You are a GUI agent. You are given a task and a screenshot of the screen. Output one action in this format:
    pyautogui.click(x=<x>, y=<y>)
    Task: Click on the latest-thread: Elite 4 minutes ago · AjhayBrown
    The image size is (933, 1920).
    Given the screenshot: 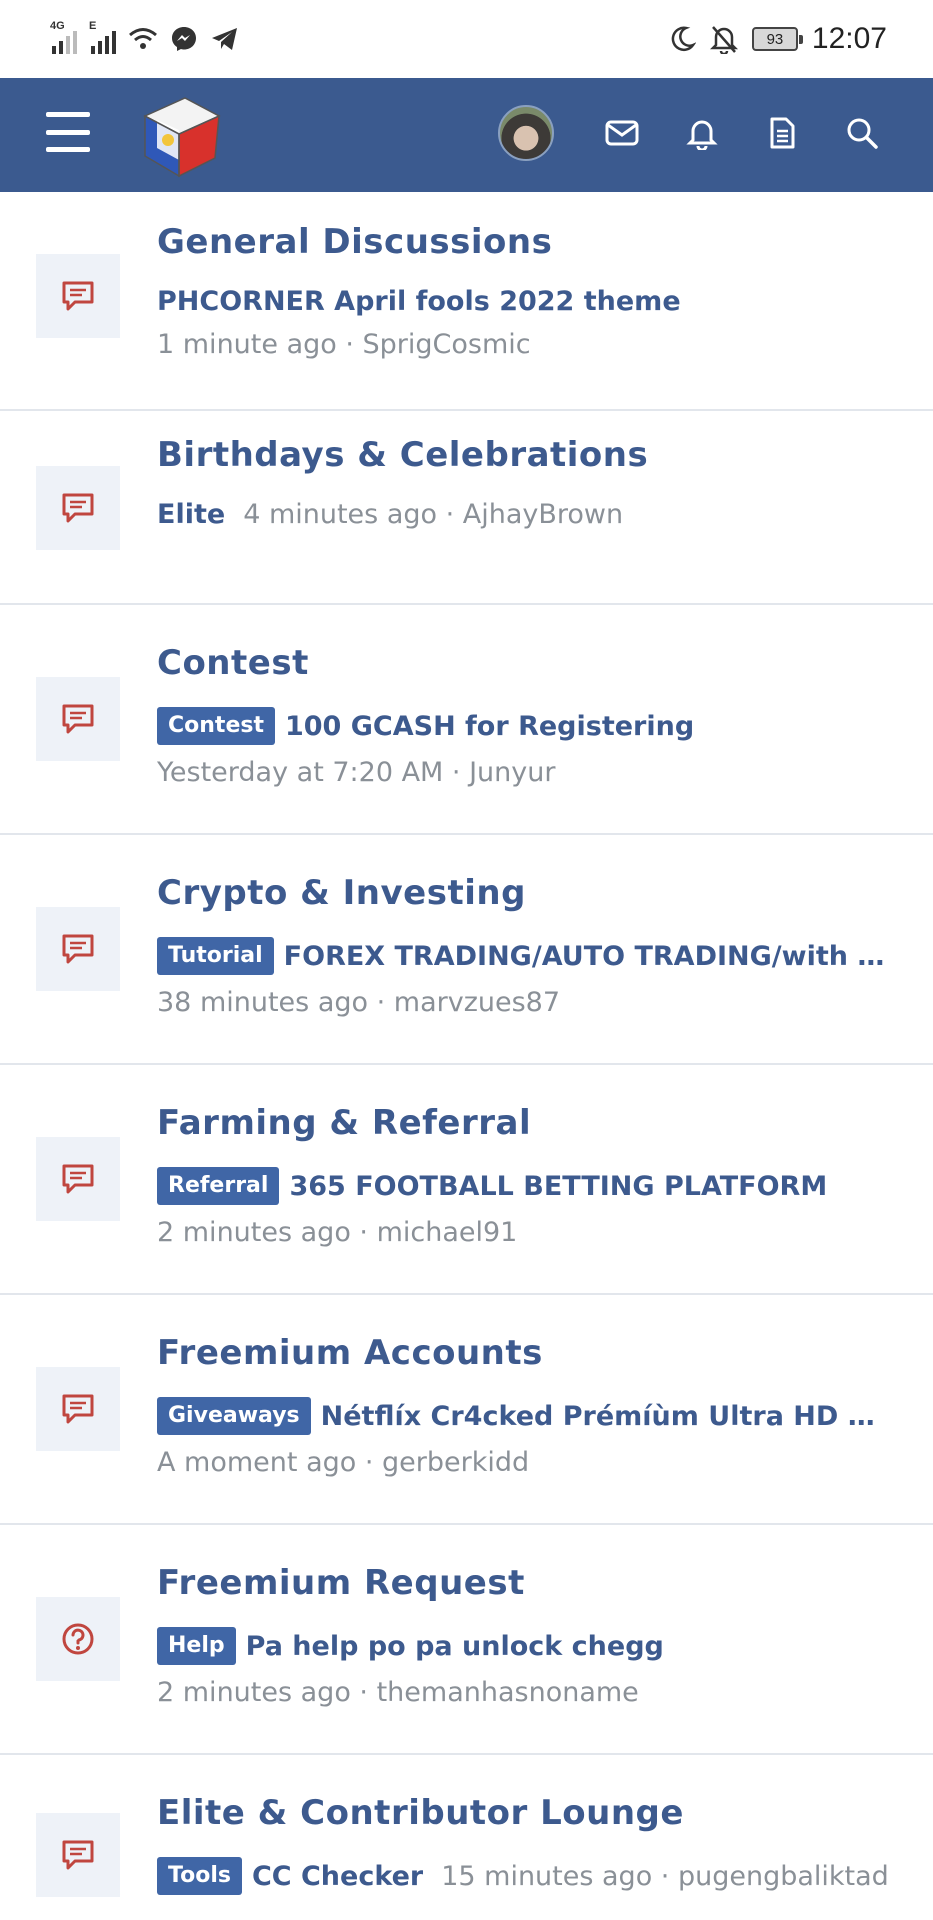 What is the action you would take?
    pyautogui.click(x=527, y=514)
    